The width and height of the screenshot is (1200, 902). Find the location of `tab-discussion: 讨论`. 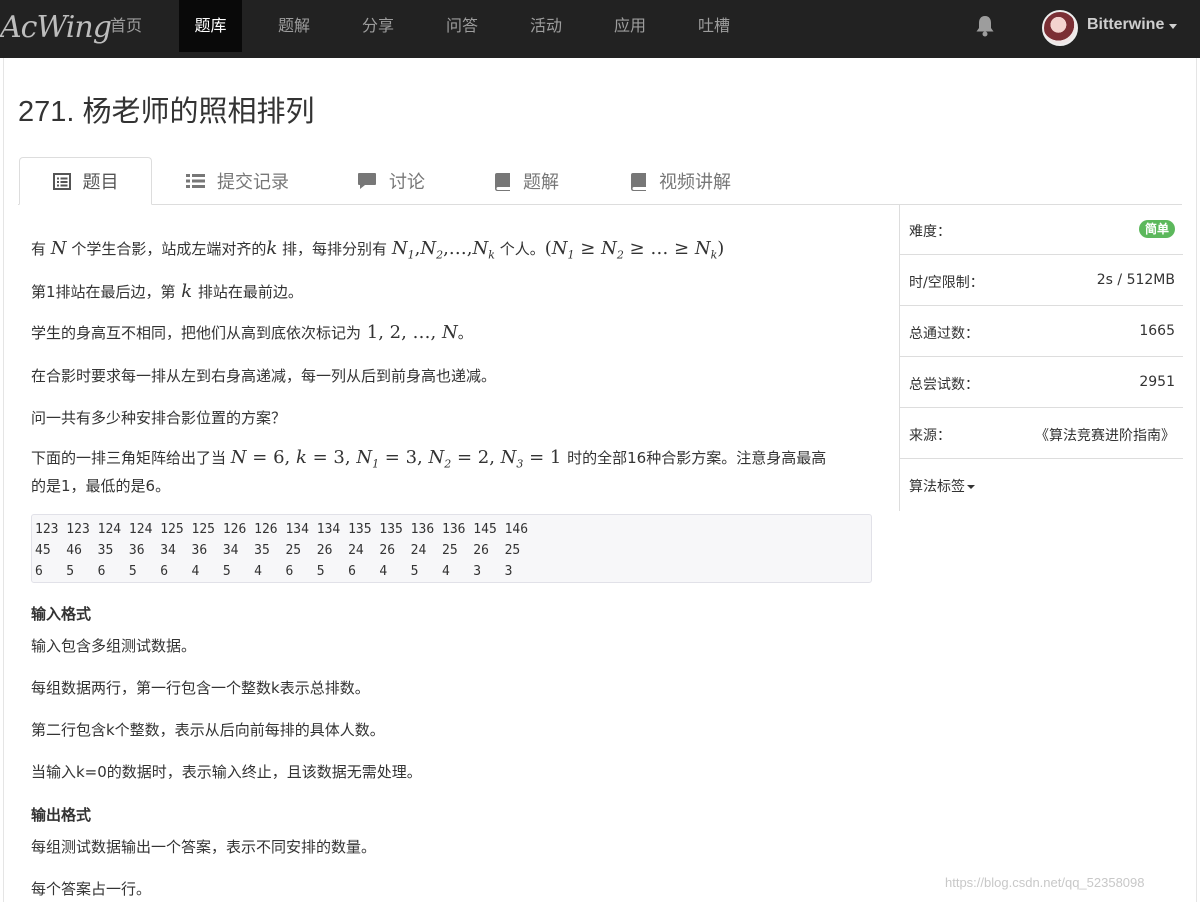

tab-discussion: 讨论 is located at coordinates (402, 181).